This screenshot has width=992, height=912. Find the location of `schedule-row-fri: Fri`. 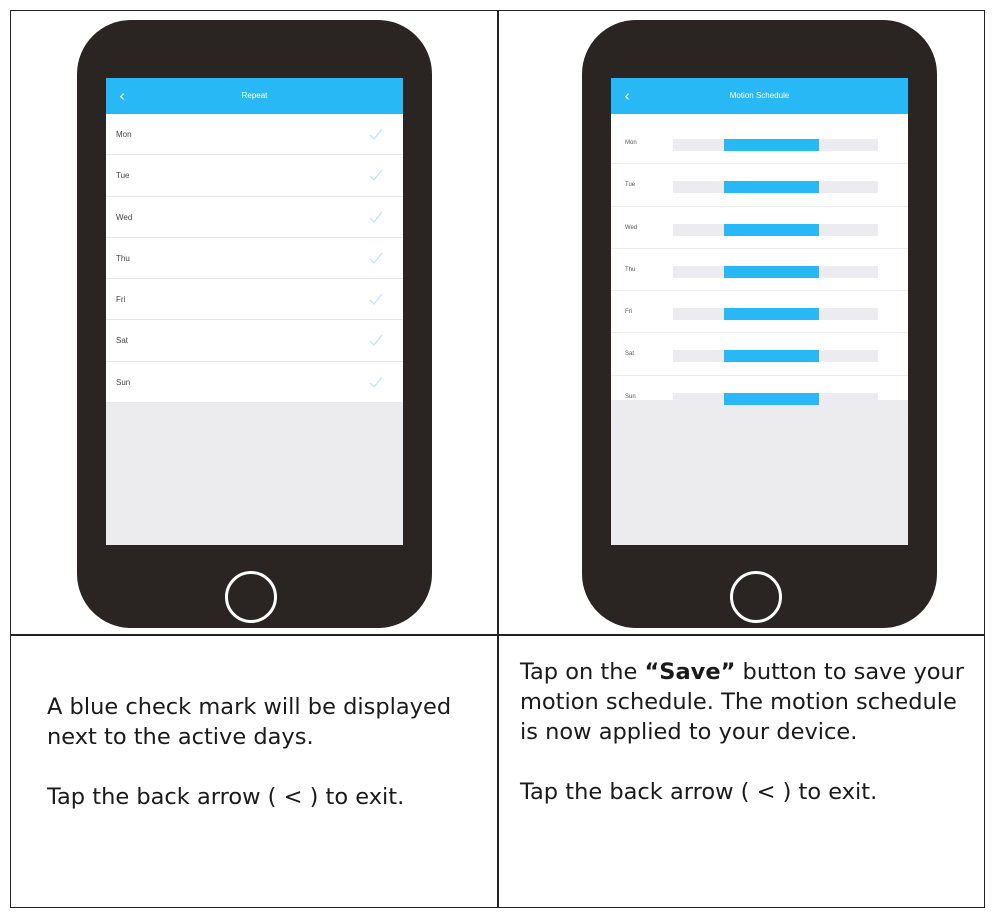

schedule-row-fri: Fri is located at coordinates (759, 312).